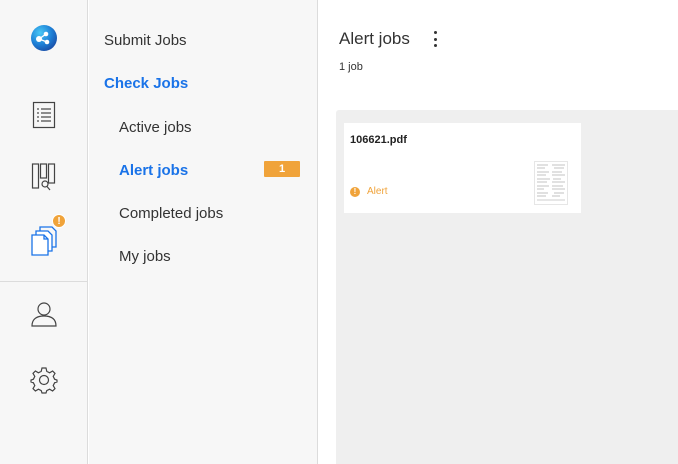 This screenshot has width=678, height=464. I want to click on alert-status-icon: !, so click(355, 192).